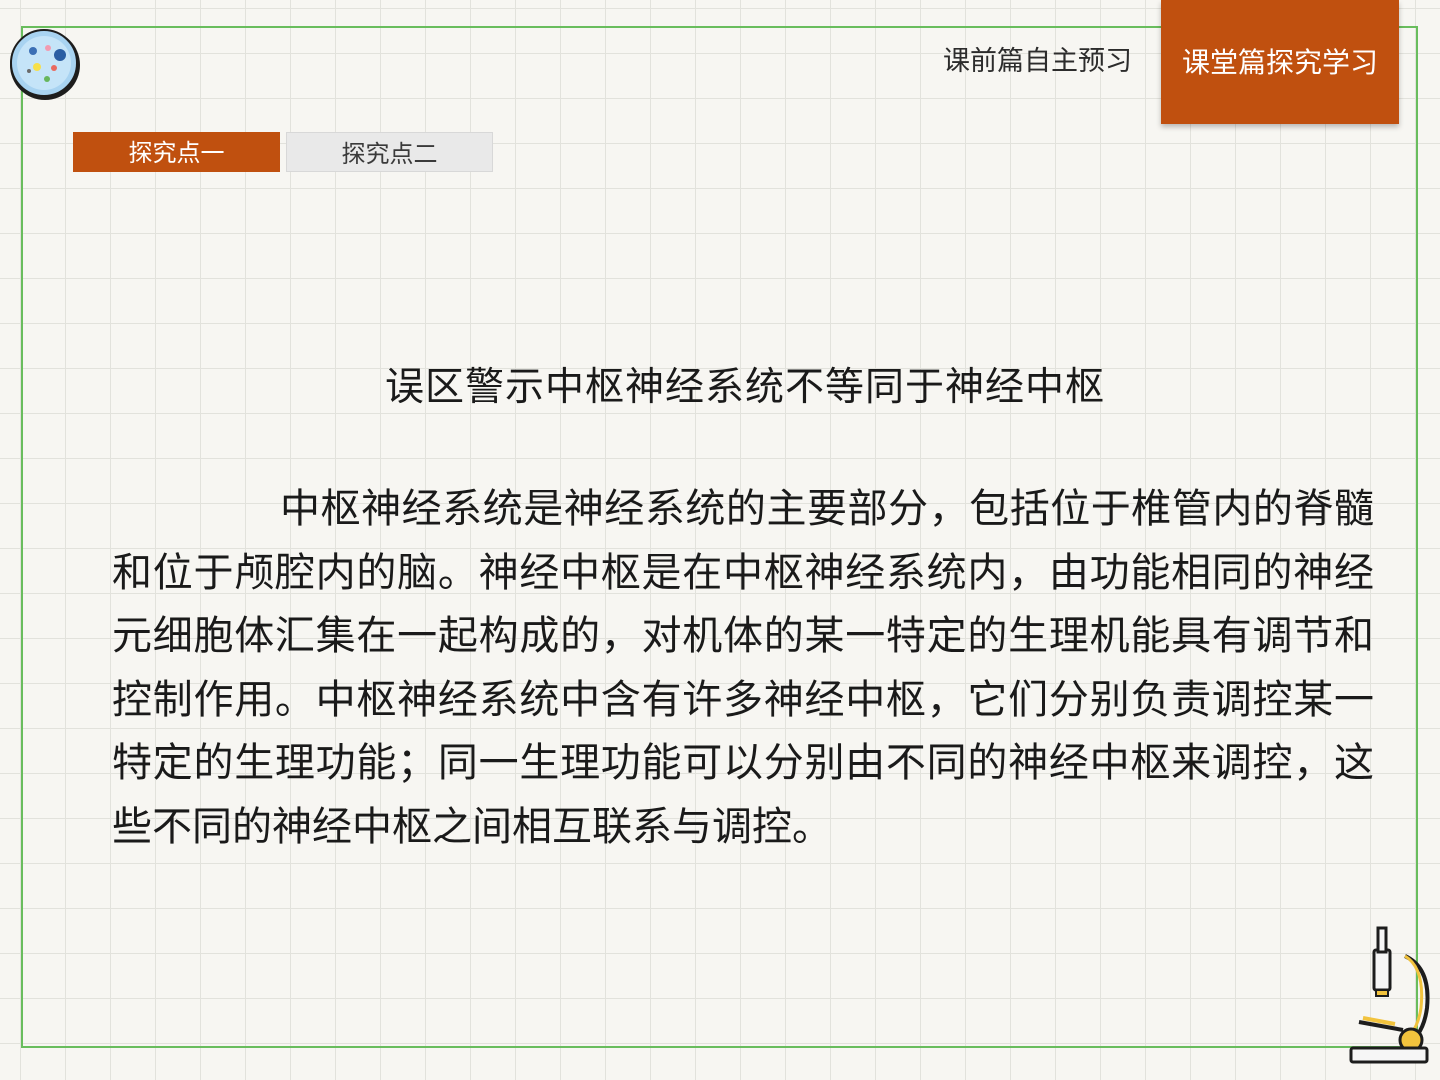 The image size is (1440, 1080). Describe the element at coordinates (1389, 995) in the screenshot. I see `microscope-icon` at that location.